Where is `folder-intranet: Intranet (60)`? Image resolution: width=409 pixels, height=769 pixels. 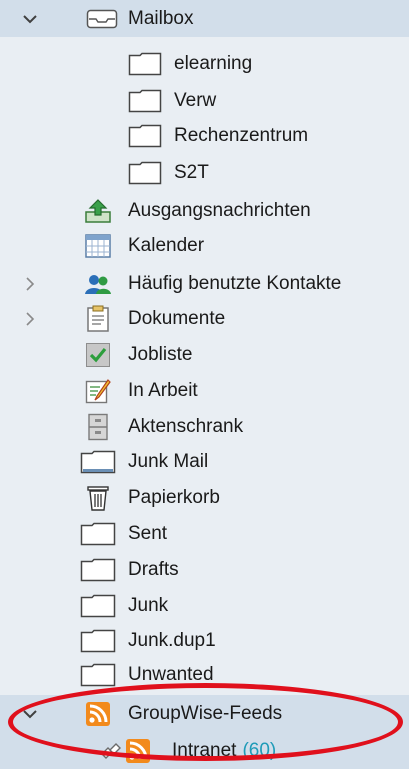
folder-intranet: Intranet (60) is located at coordinates (204, 750).